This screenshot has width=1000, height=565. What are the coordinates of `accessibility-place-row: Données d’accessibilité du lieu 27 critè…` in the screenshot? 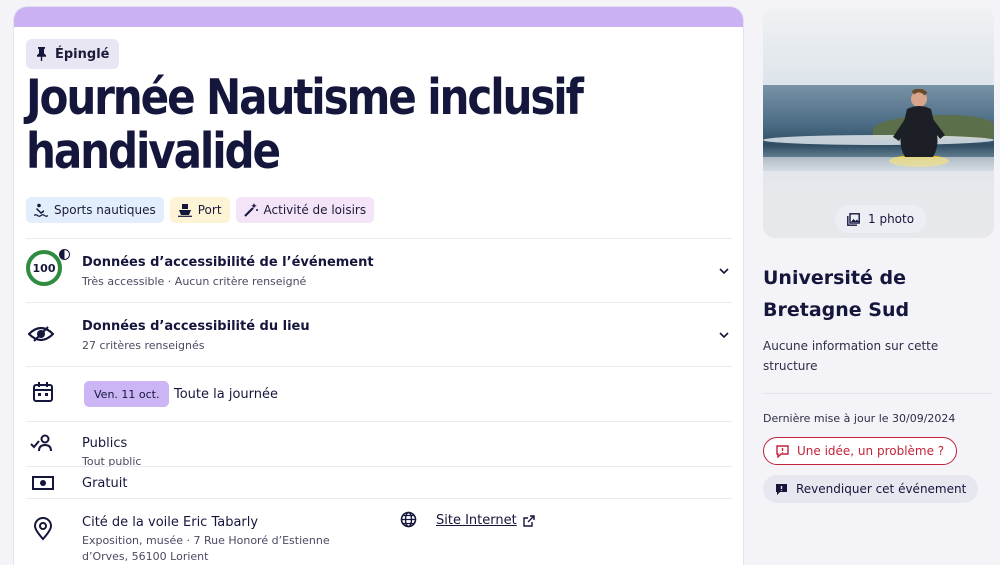 It's located at (379, 334).